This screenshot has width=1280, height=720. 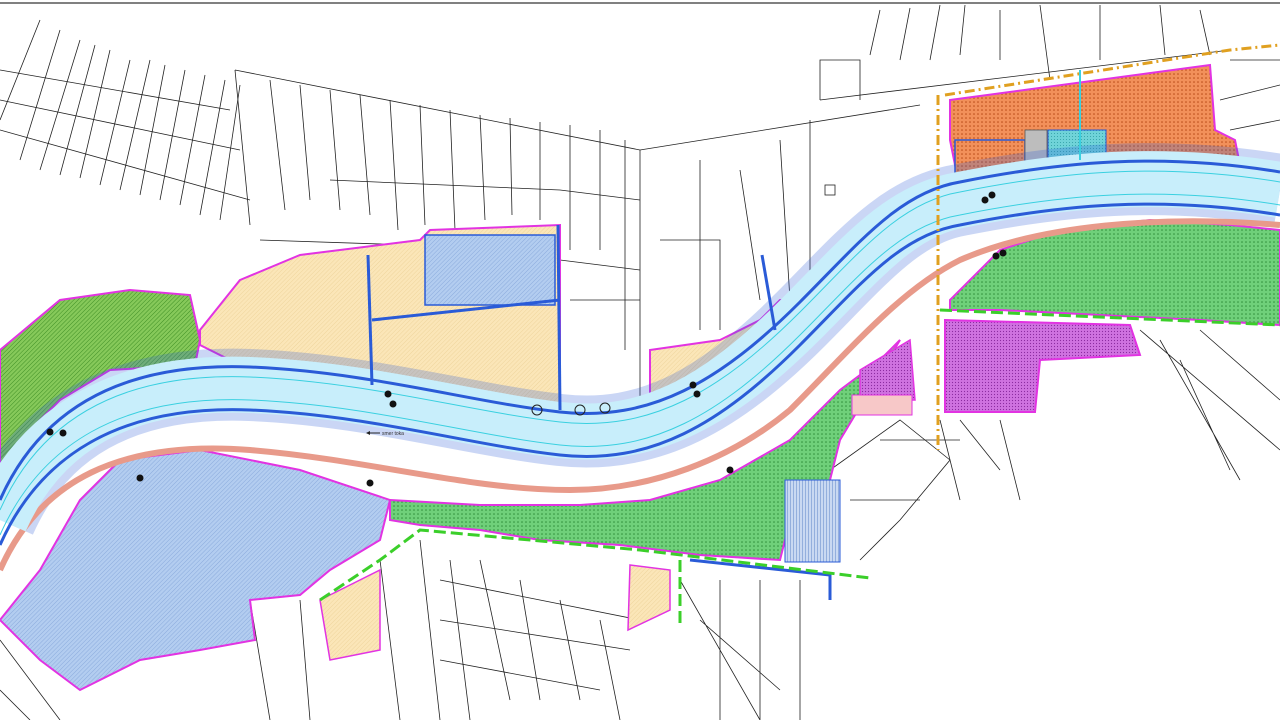 What do you see at coordinates (393, 434) in the screenshot?
I see `flow-direction-label: smer toka` at bounding box center [393, 434].